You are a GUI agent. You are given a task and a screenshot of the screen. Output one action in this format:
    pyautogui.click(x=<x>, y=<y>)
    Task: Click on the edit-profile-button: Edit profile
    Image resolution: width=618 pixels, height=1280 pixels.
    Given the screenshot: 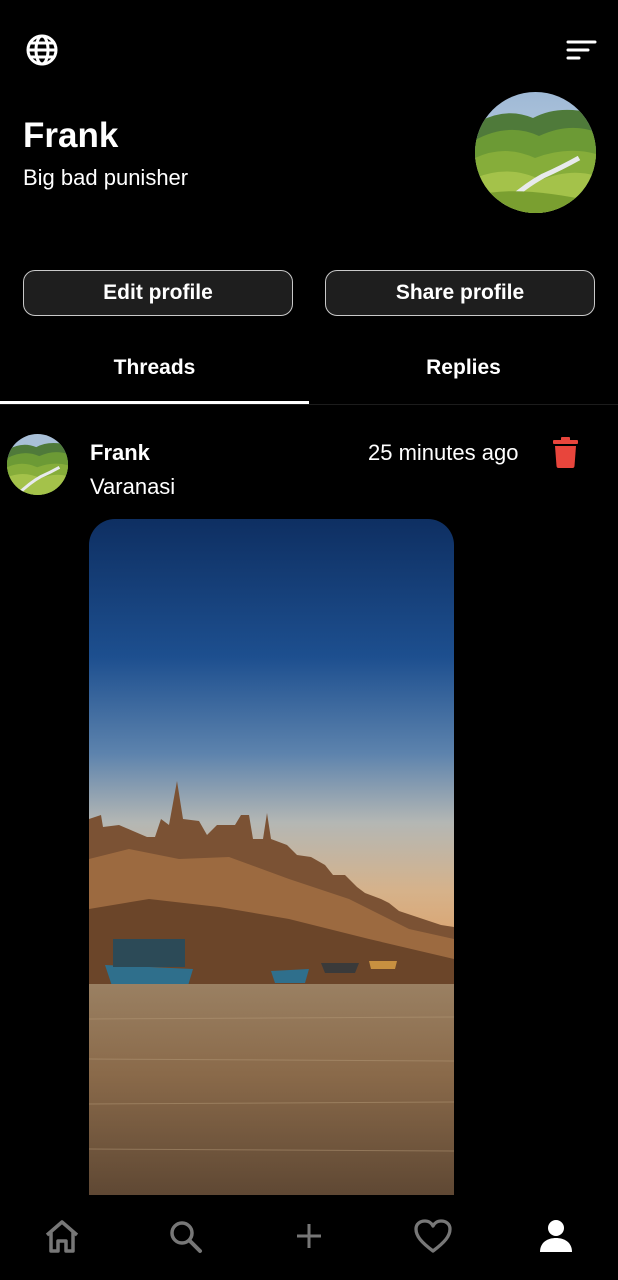 What is the action you would take?
    pyautogui.click(x=158, y=293)
    